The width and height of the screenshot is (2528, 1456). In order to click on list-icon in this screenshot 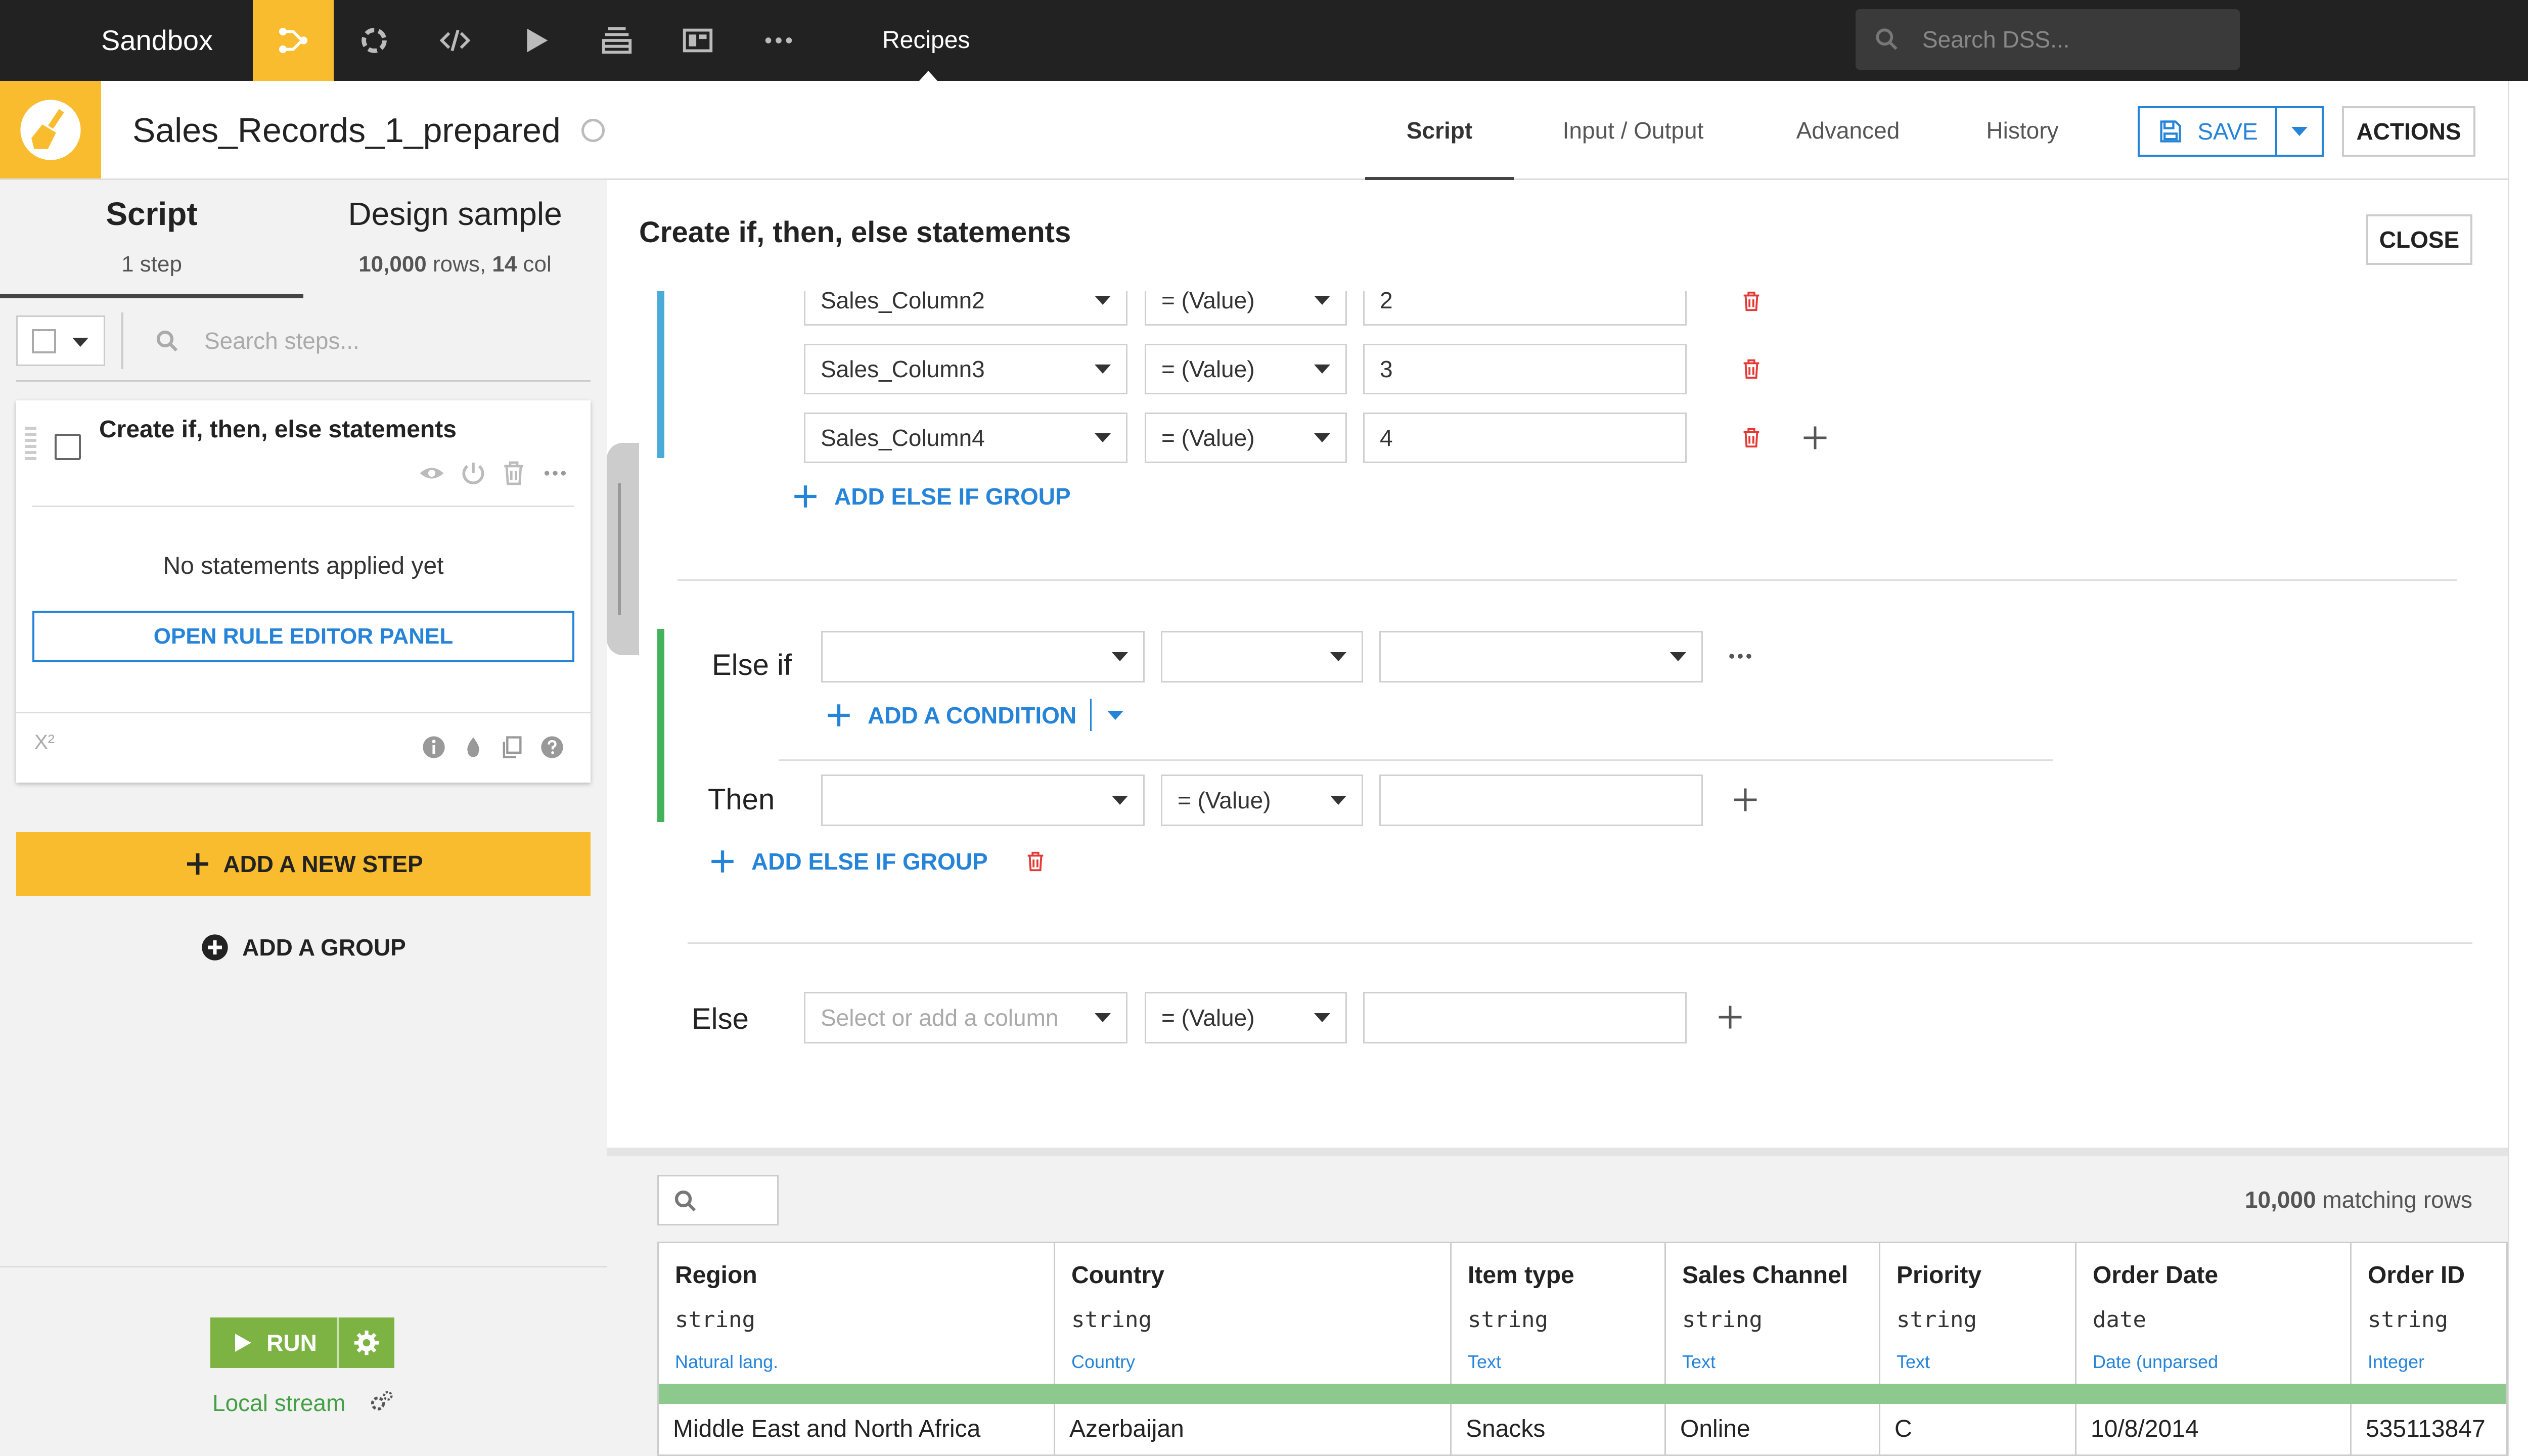, I will do `click(2519, 414)`.